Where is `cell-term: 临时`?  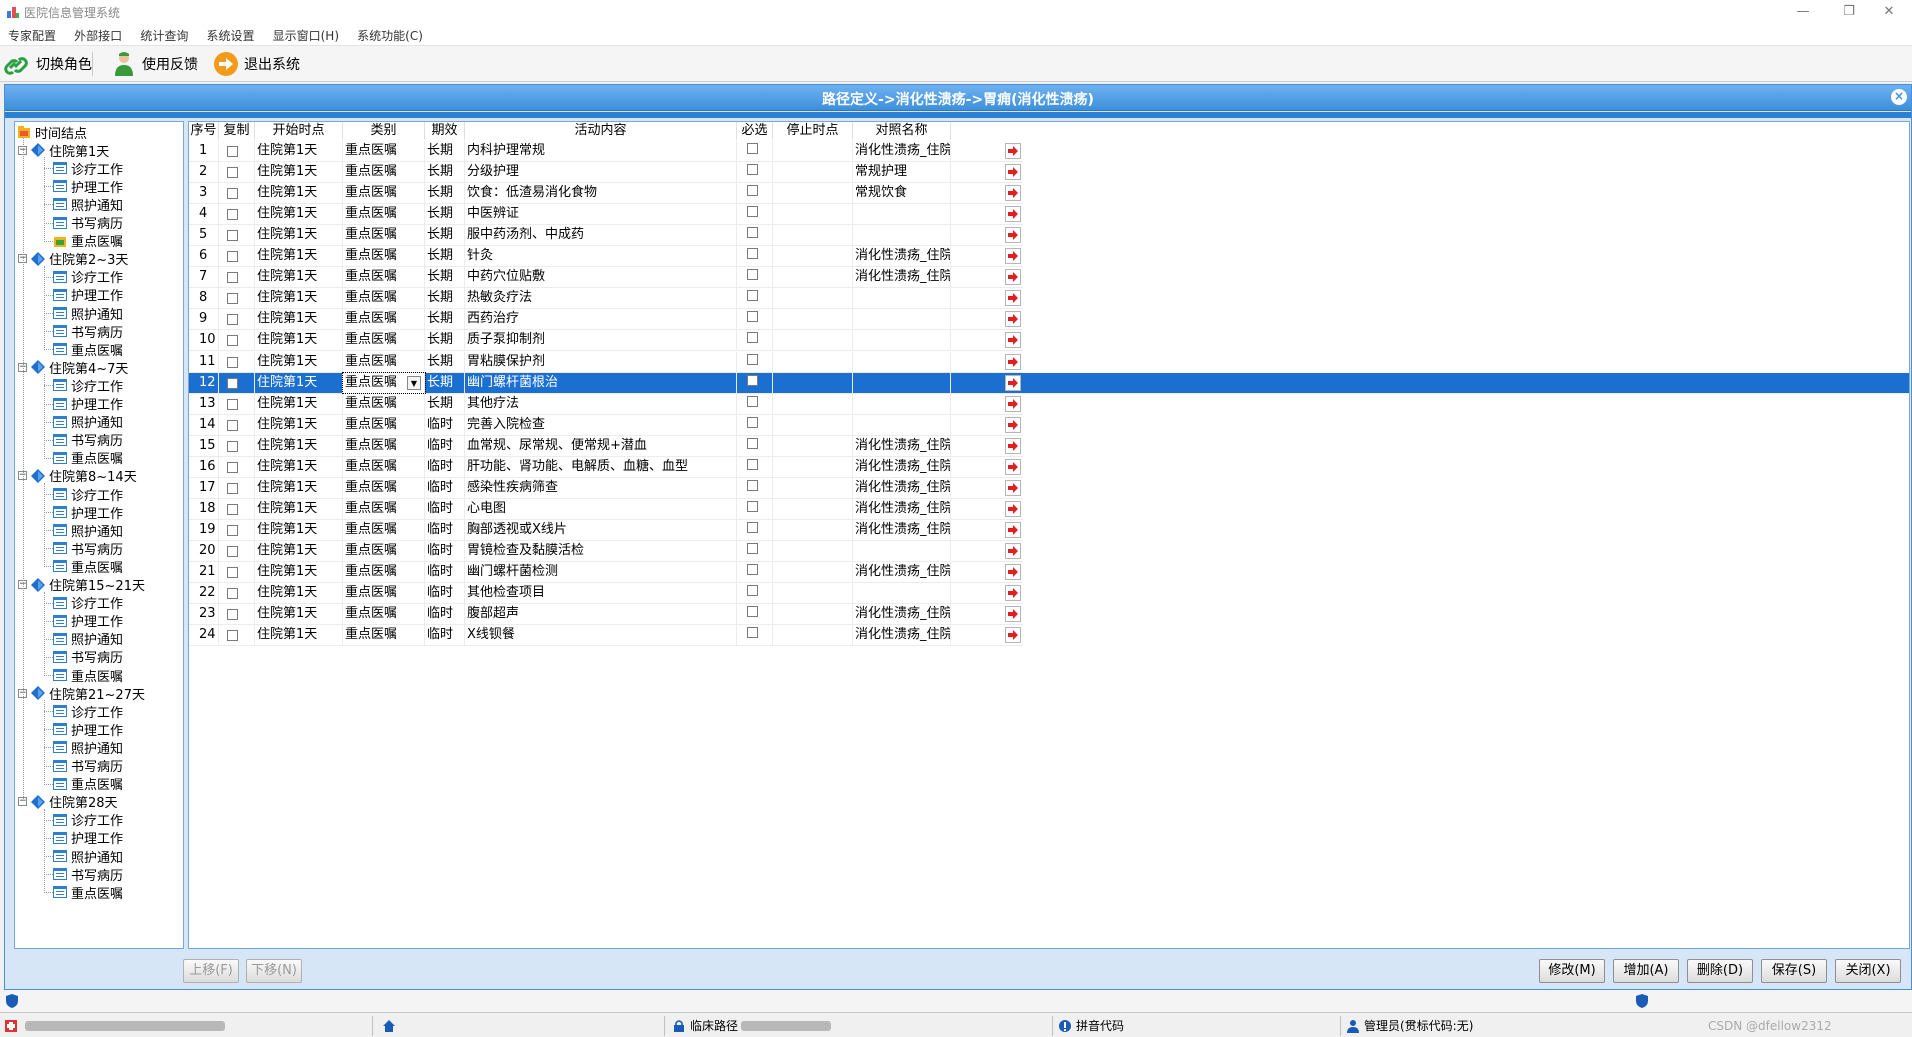
cell-term: 临时 is located at coordinates (445, 635).